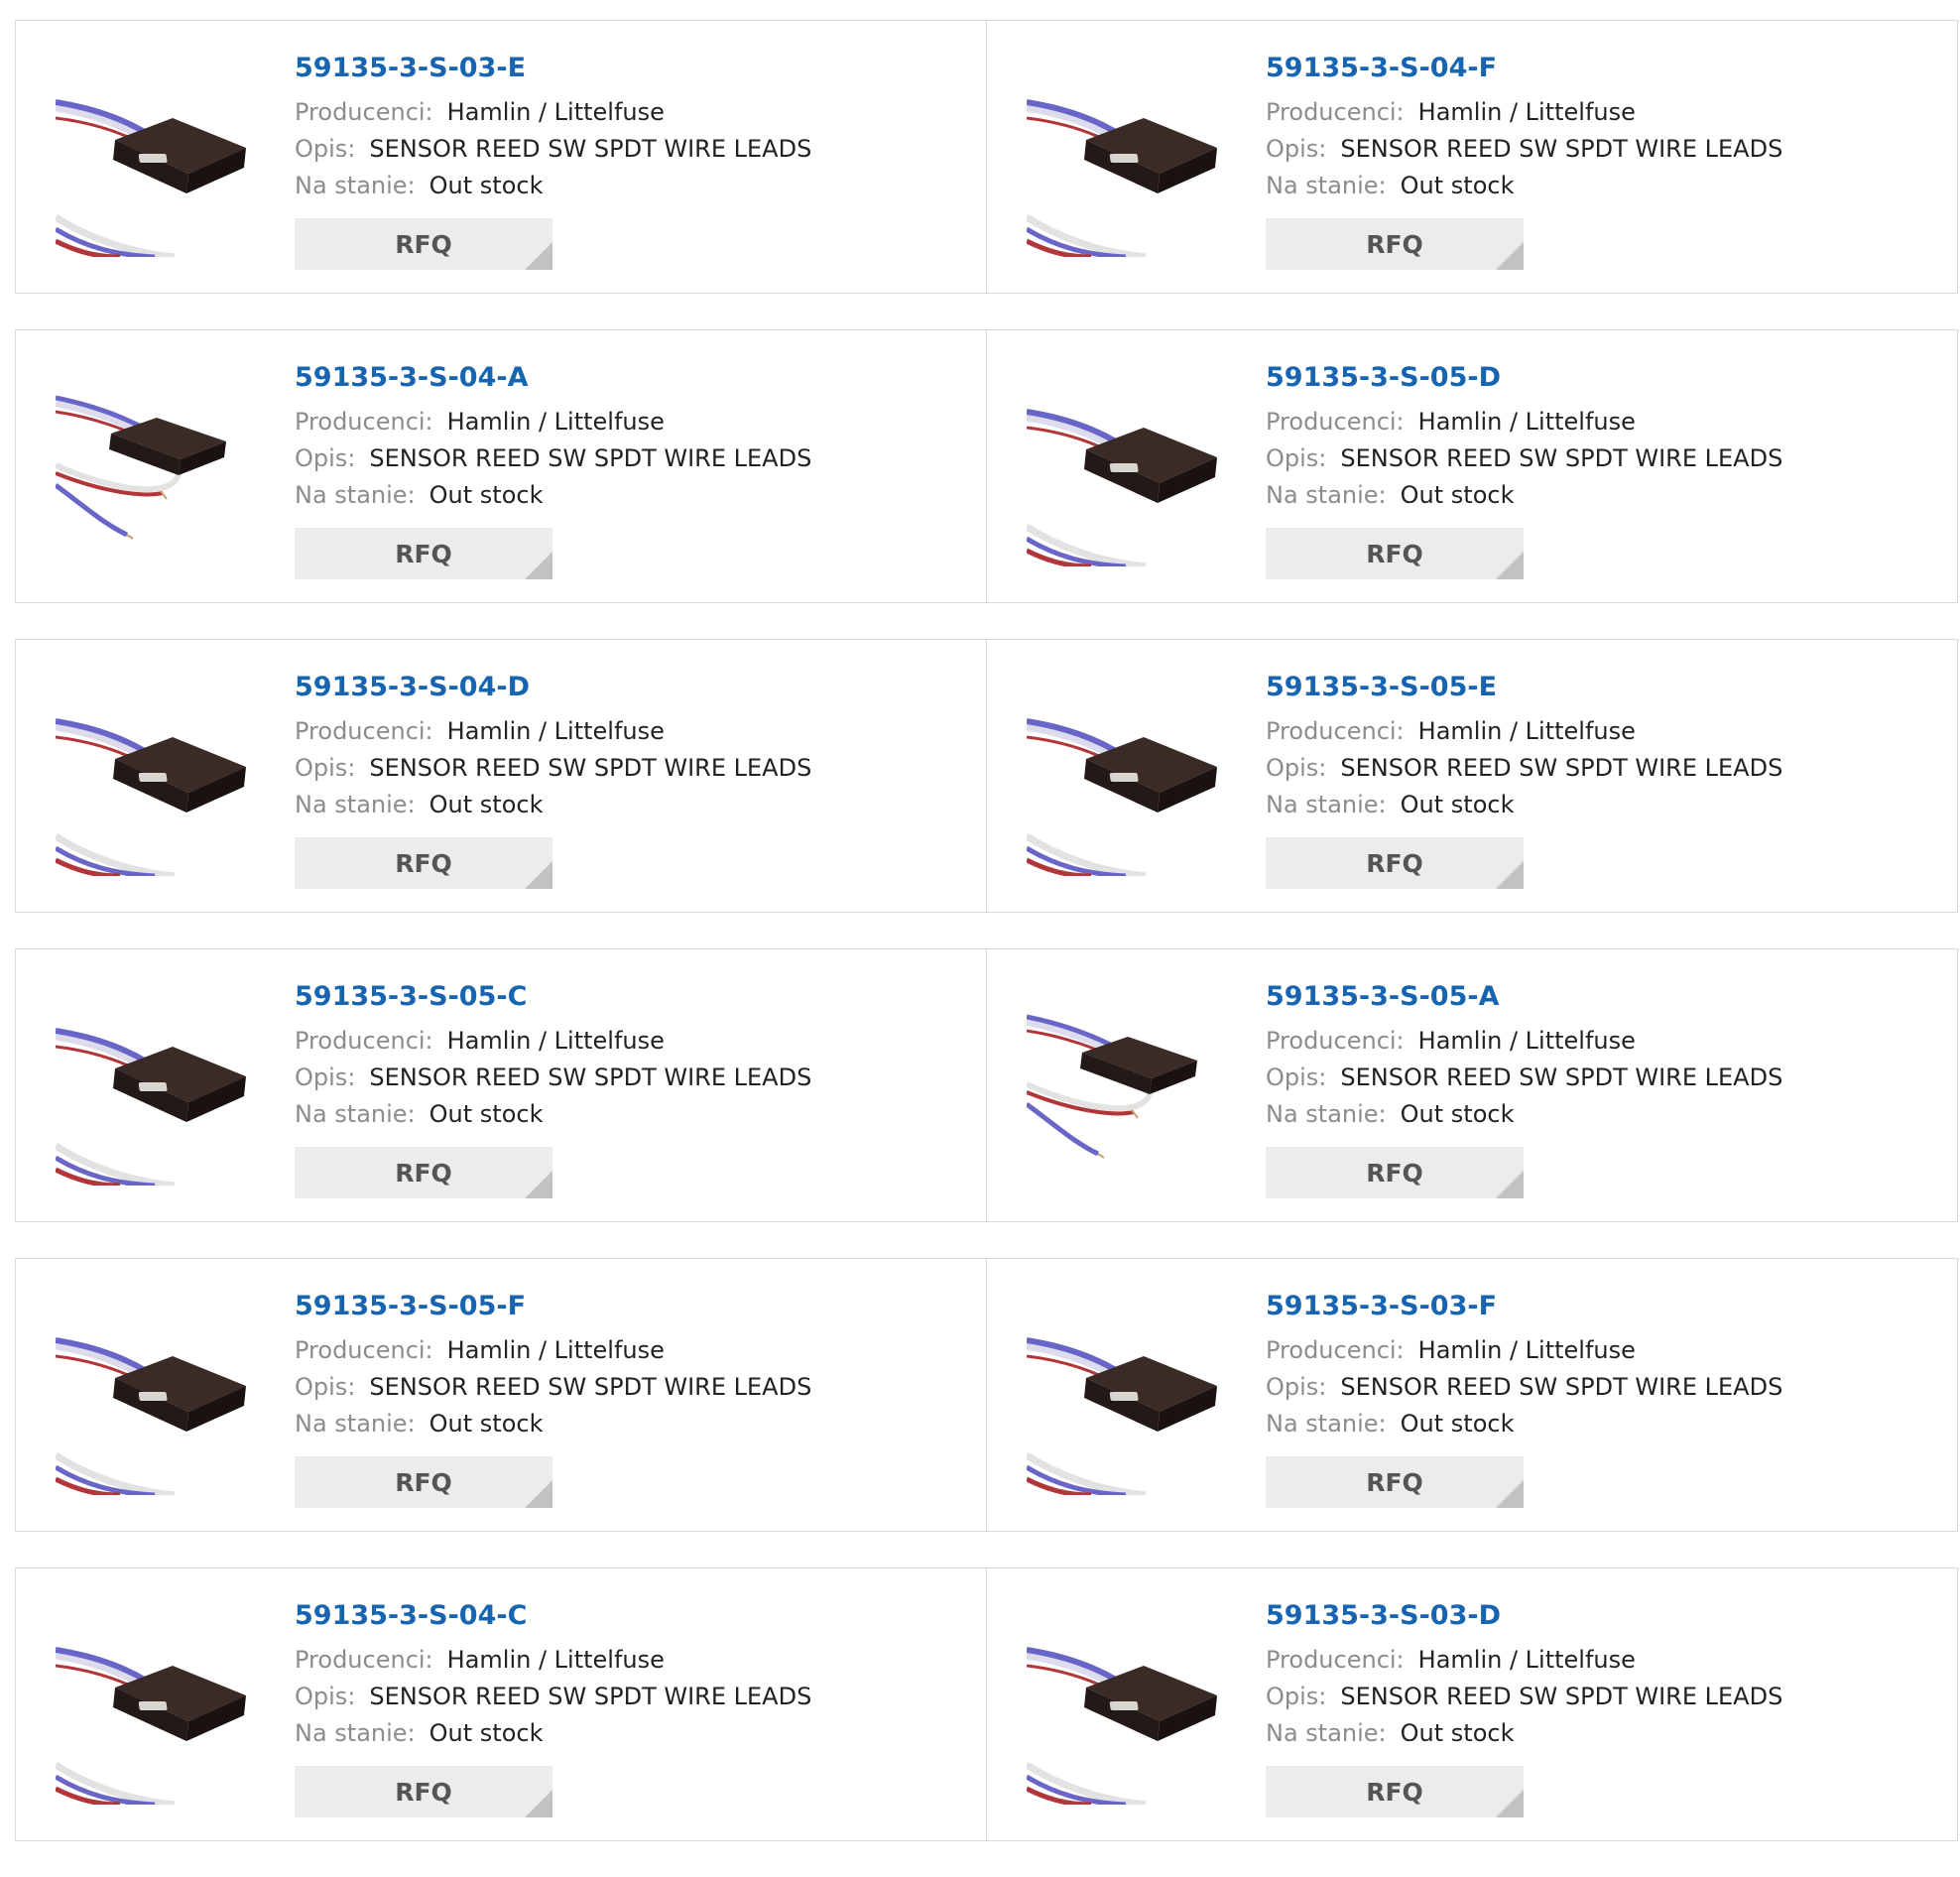  Describe the element at coordinates (1524, 687) in the screenshot. I see `part-number-link: 59135-3-S-05-E` at that location.